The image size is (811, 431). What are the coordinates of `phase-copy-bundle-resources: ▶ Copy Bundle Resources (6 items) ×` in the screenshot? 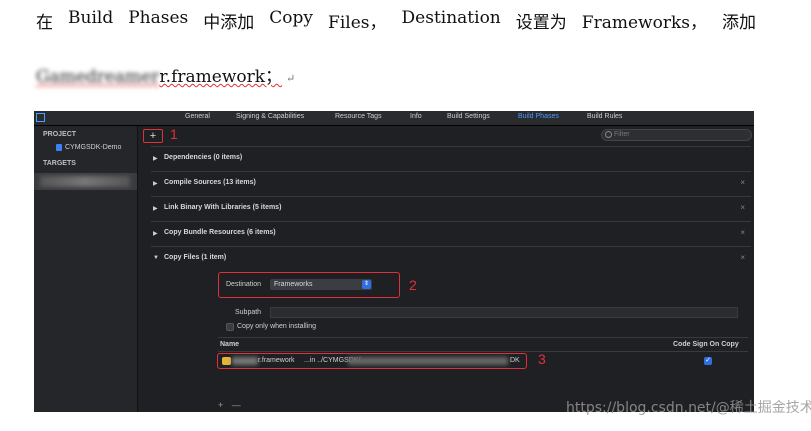 It's located at (451, 233).